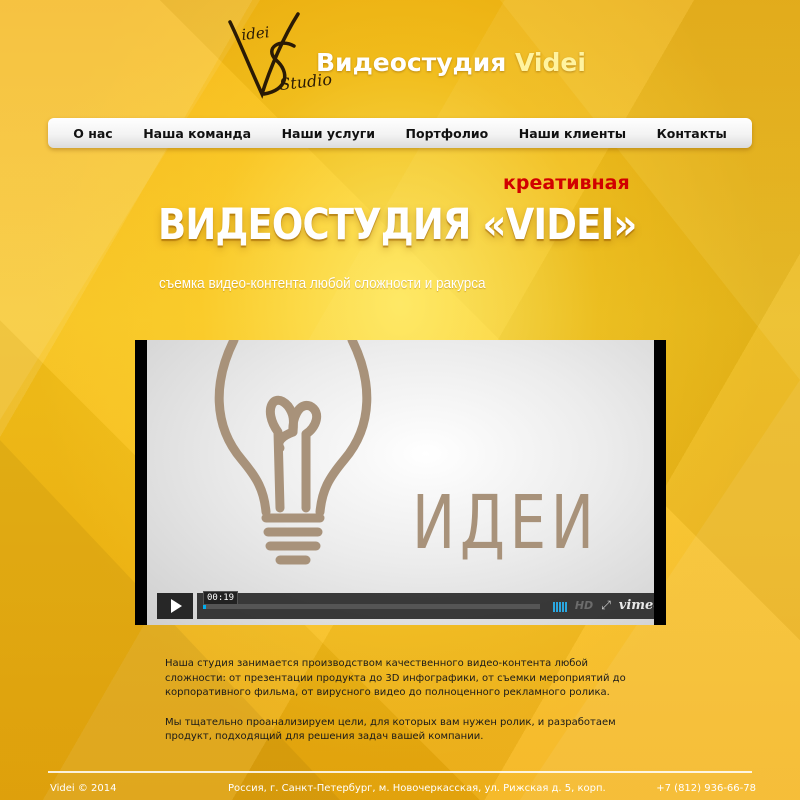 Image resolution: width=800 pixels, height=800 pixels. Describe the element at coordinates (584, 605) in the screenshot. I see `hd-toggle: HD` at that location.